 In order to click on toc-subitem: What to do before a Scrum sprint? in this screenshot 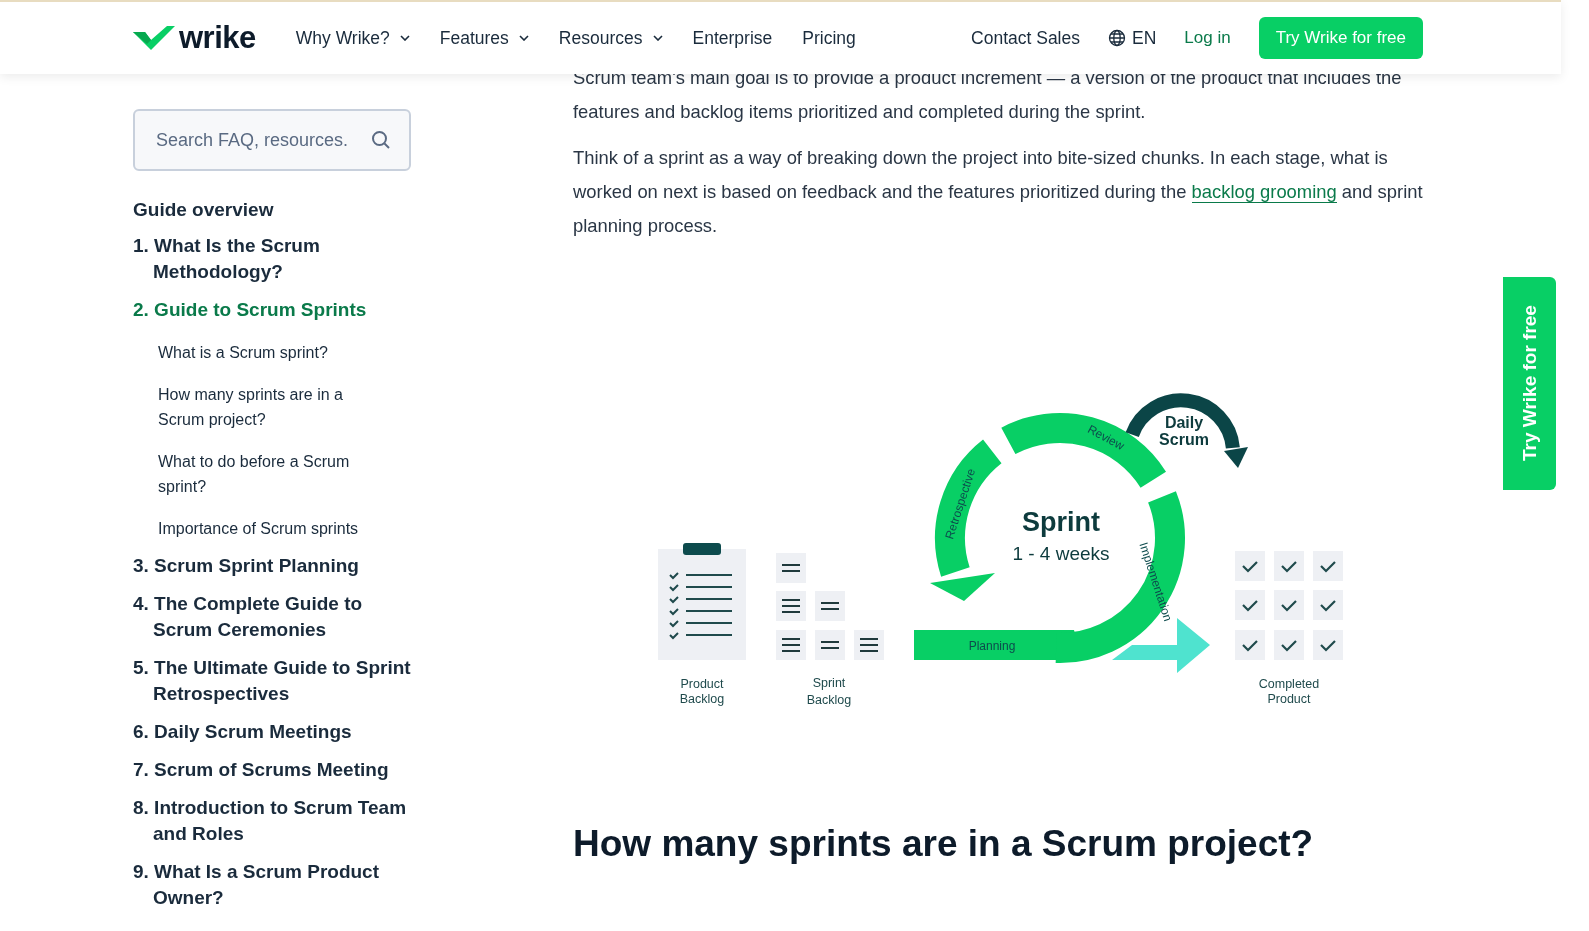, I will do `click(270, 474)`.